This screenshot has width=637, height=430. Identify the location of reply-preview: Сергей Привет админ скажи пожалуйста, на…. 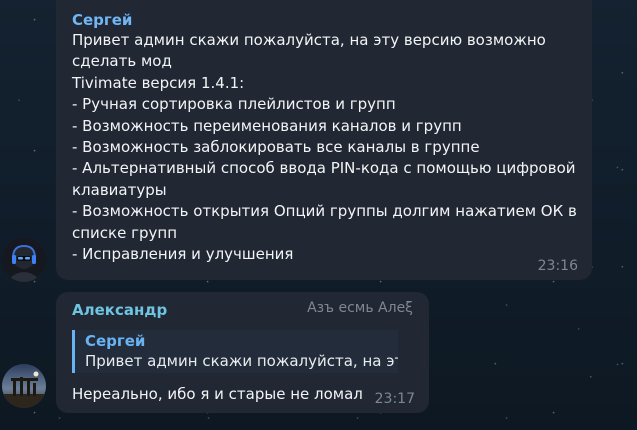
(235, 351).